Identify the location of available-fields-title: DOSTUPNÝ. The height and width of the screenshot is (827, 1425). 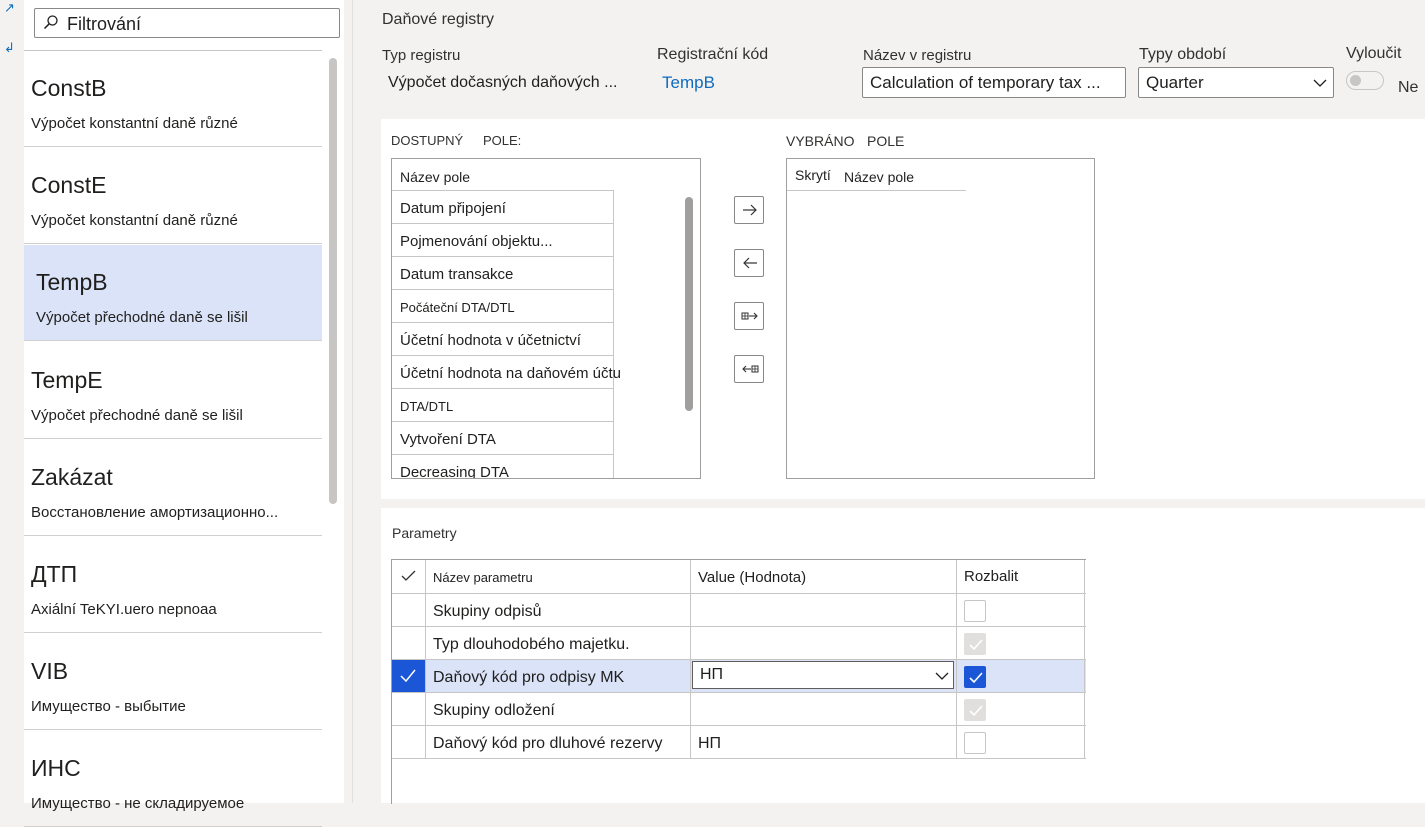
(427, 140).